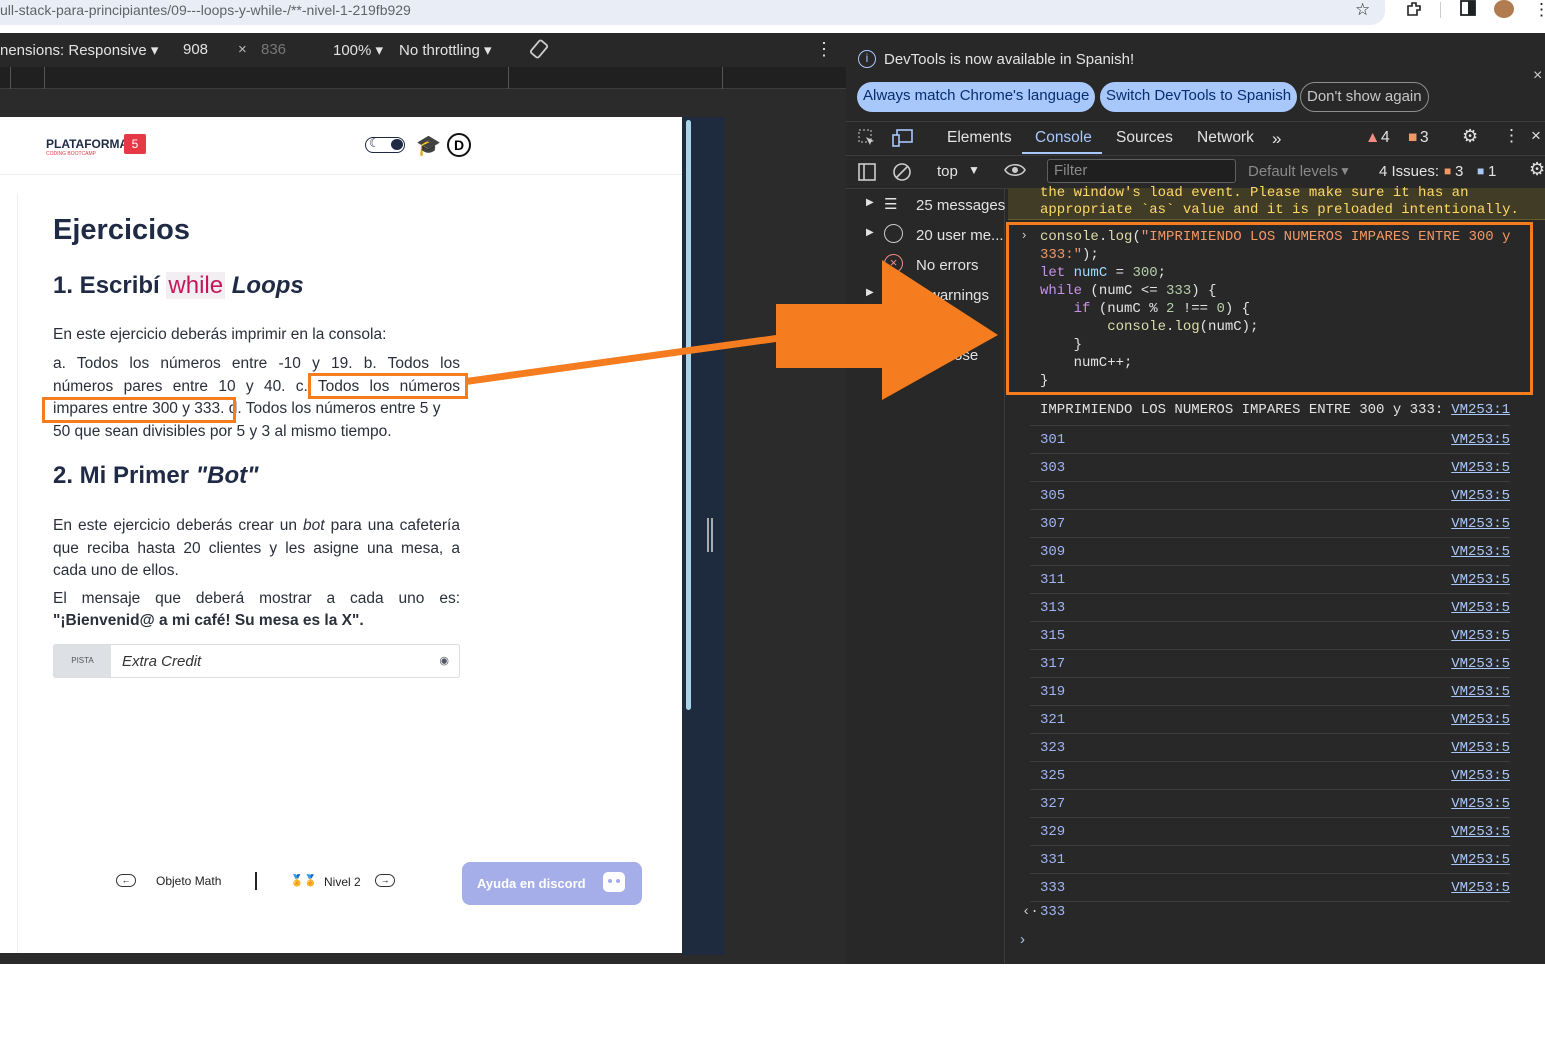  I want to click on bottom-whitespace, so click(772, 1002).